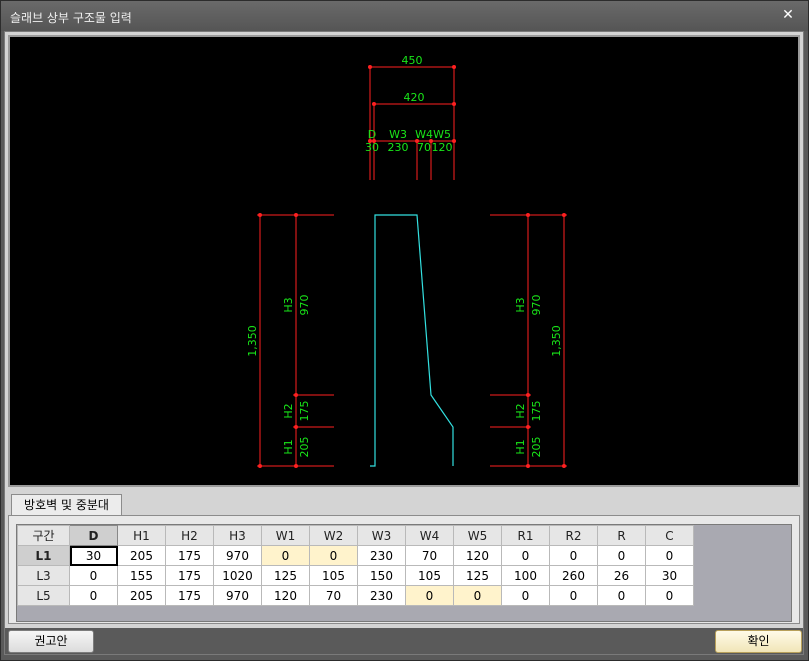 This screenshot has height=661, width=809. I want to click on column-header: R1, so click(525, 535).